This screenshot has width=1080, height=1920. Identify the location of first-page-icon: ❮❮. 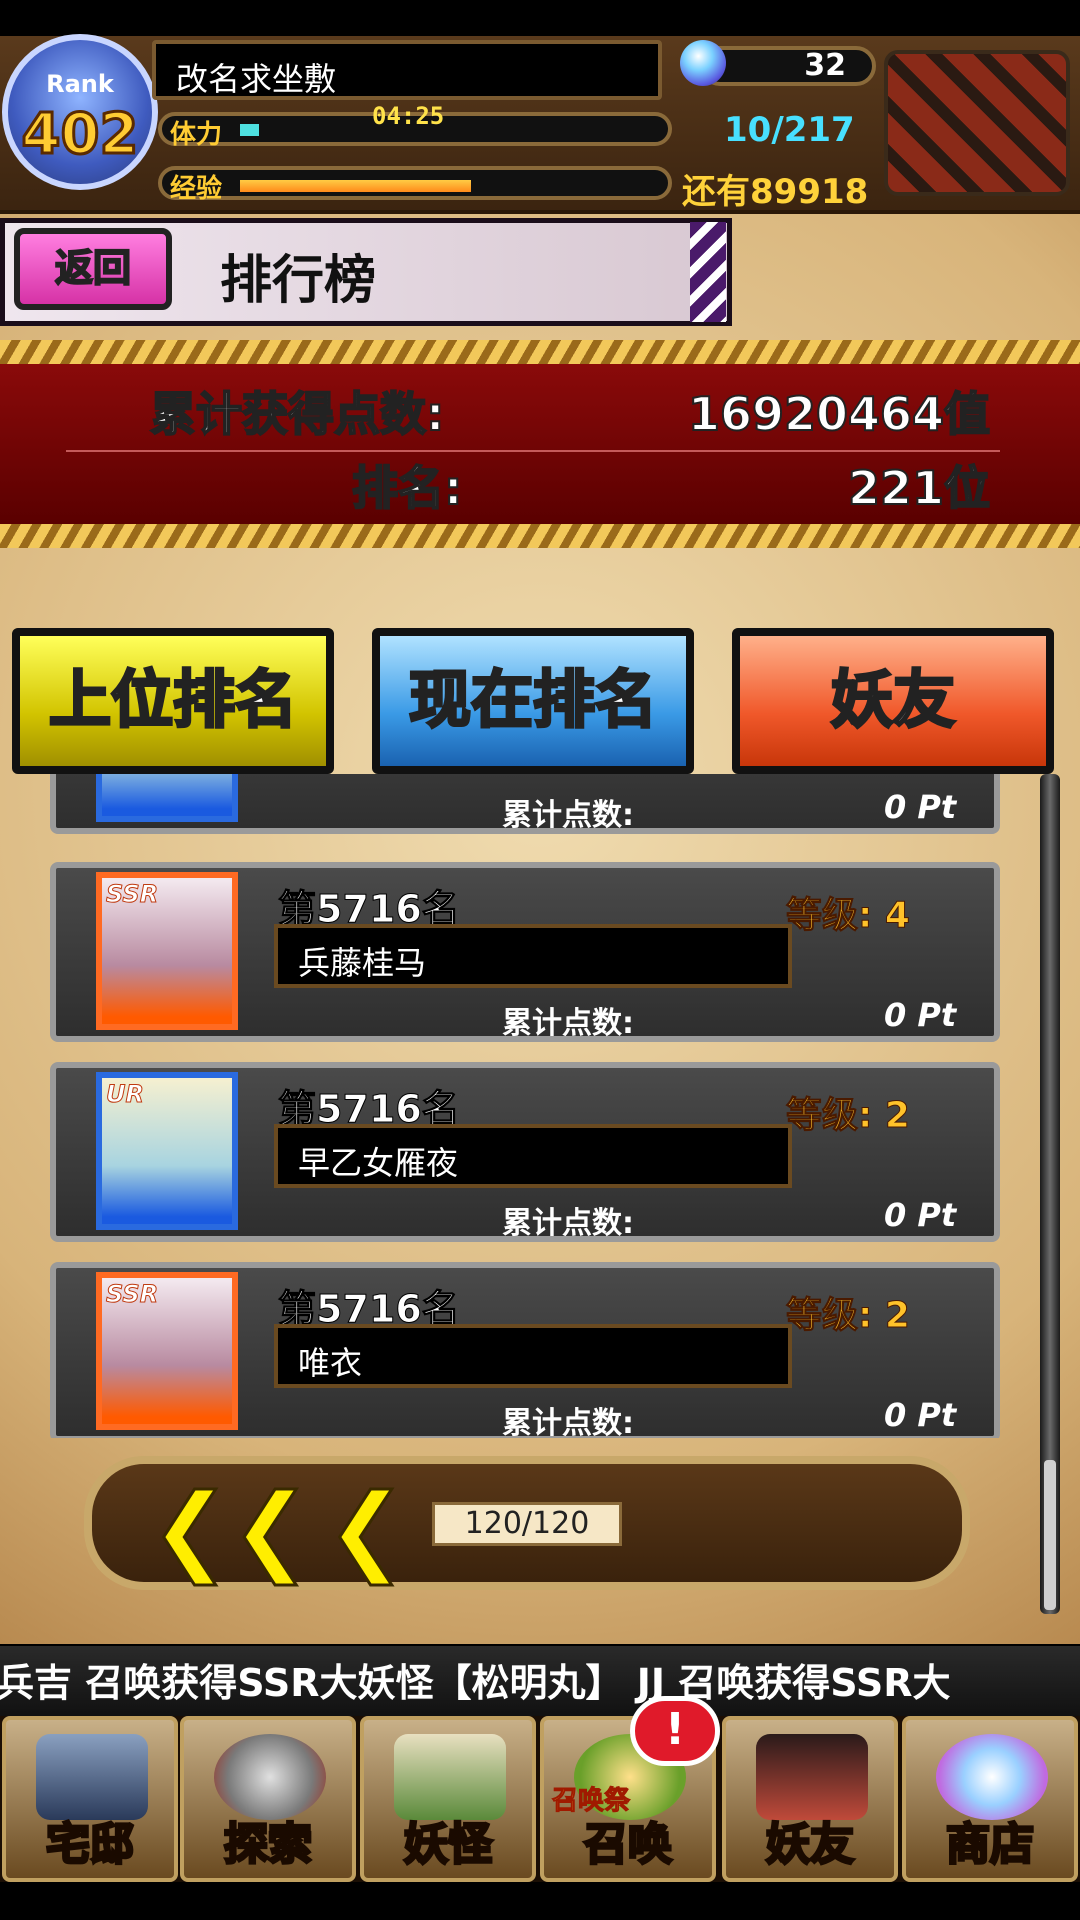
(231, 1529).